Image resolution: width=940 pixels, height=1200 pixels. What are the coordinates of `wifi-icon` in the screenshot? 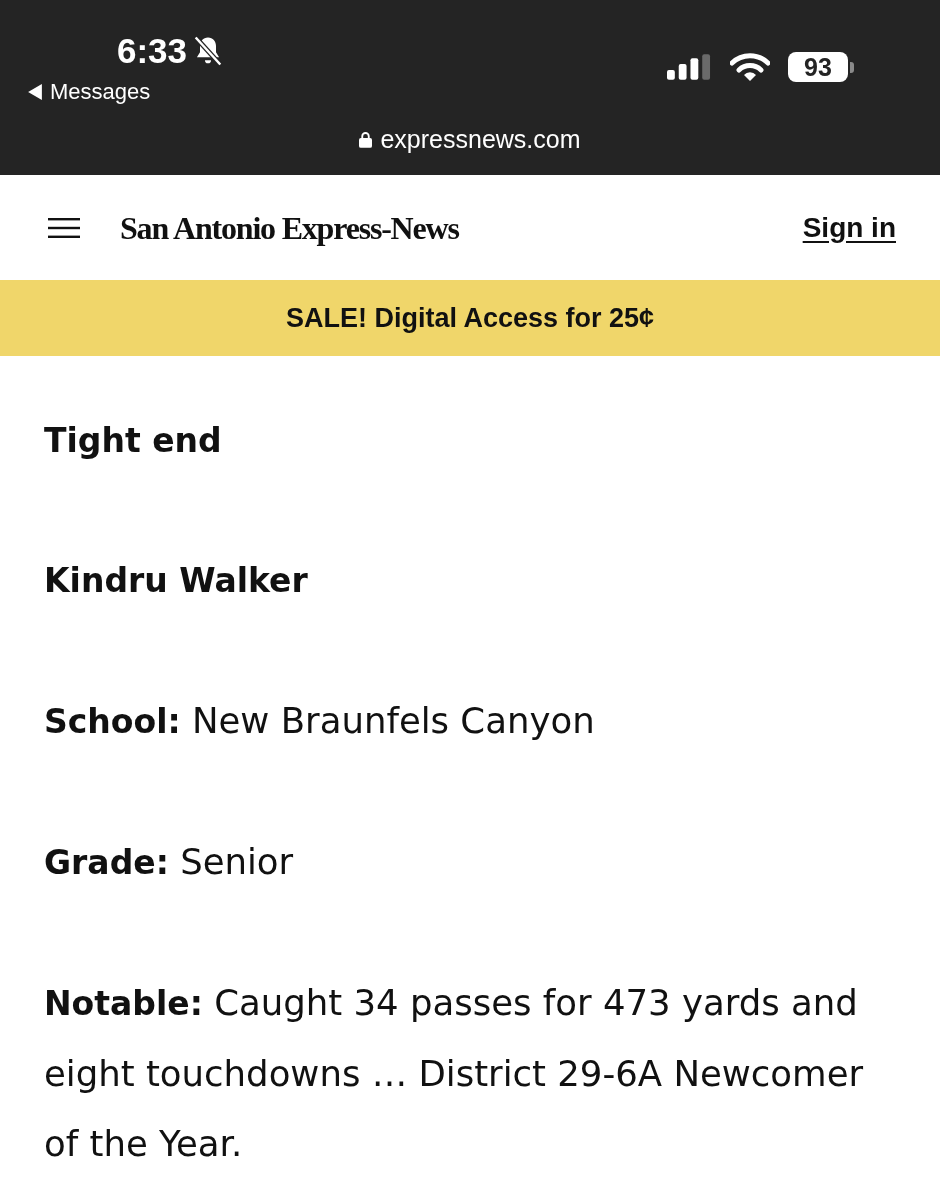 It's located at (750, 67).